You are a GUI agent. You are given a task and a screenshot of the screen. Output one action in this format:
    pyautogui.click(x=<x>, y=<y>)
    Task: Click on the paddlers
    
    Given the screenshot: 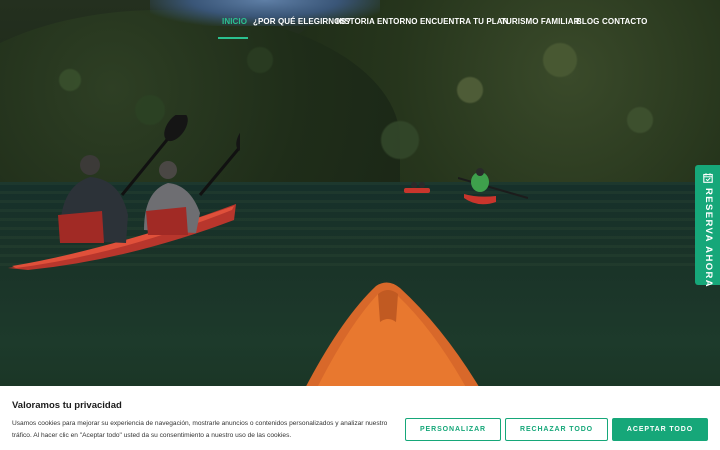 What is the action you would take?
    pyautogui.click(x=149, y=179)
    